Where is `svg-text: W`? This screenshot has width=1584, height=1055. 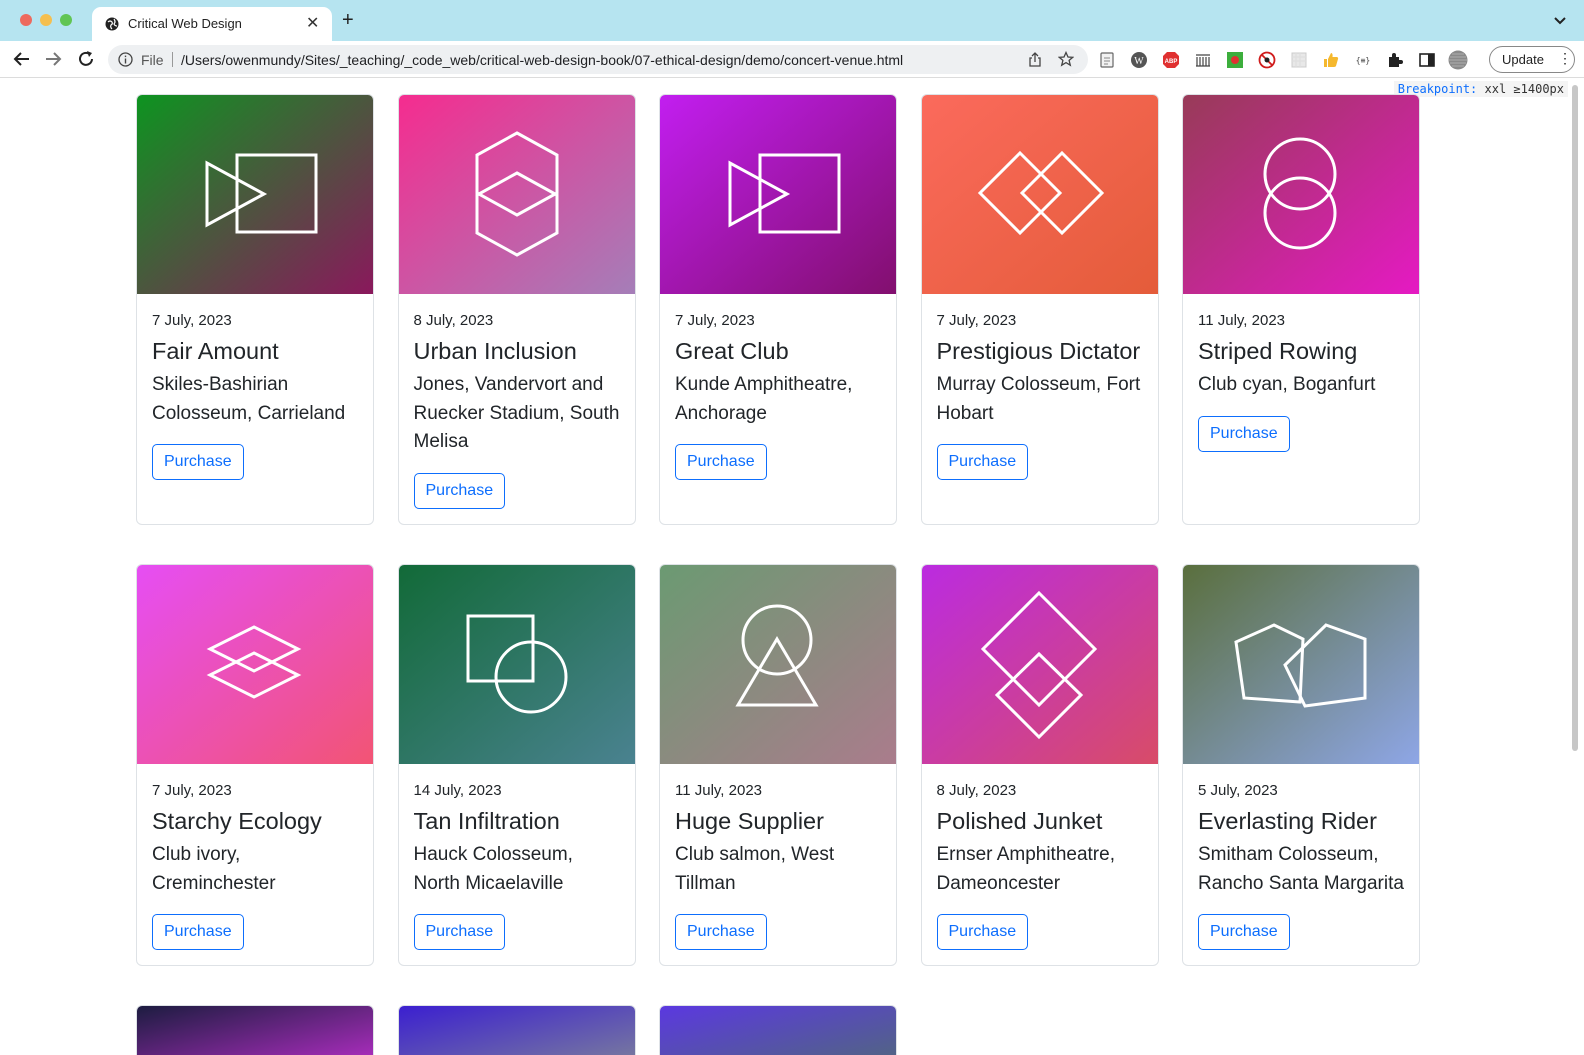
svg-text: W is located at coordinates (1139, 61).